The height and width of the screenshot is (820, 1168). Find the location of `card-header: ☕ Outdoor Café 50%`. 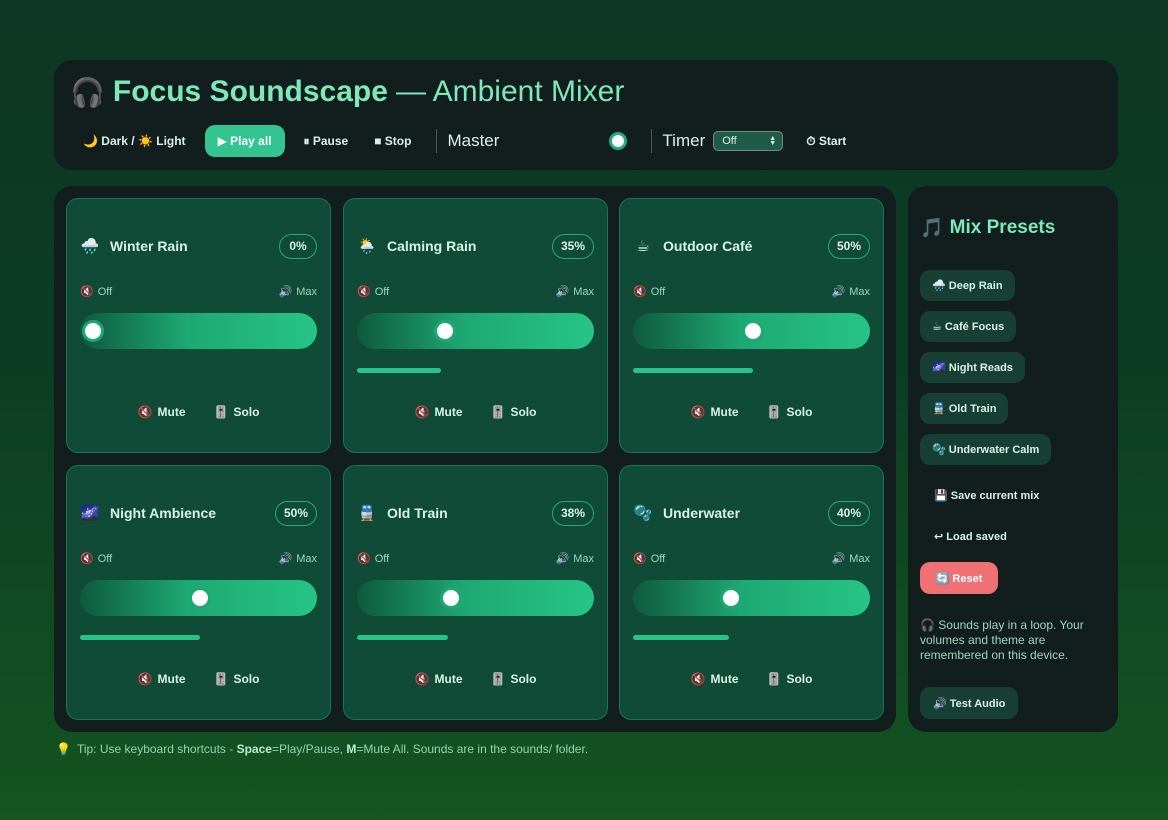

card-header: ☕ Outdoor Café 50% is located at coordinates (751, 246).